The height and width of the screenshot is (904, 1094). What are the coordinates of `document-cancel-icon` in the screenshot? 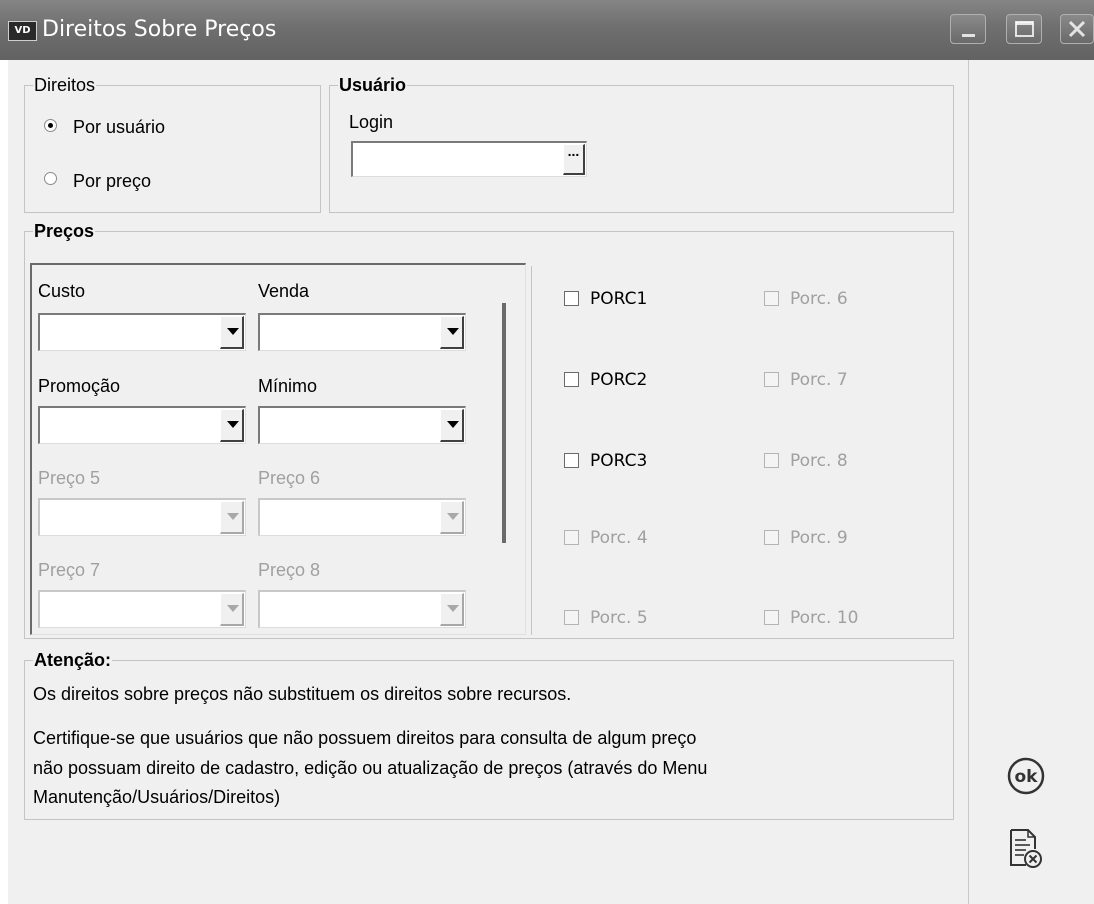 It's located at (1026, 848).